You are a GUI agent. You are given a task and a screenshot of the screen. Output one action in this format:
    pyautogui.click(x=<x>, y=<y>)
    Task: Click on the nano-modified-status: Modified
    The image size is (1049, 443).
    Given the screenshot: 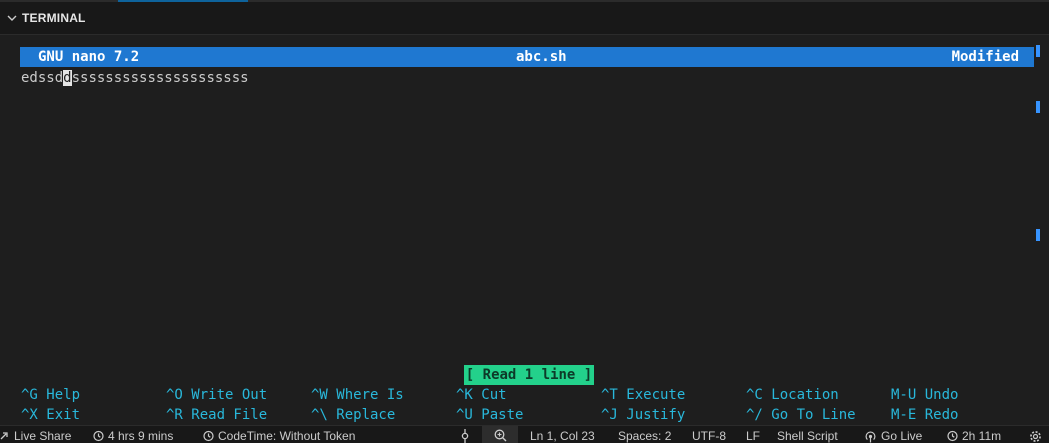 What is the action you would take?
    pyautogui.click(x=985, y=57)
    